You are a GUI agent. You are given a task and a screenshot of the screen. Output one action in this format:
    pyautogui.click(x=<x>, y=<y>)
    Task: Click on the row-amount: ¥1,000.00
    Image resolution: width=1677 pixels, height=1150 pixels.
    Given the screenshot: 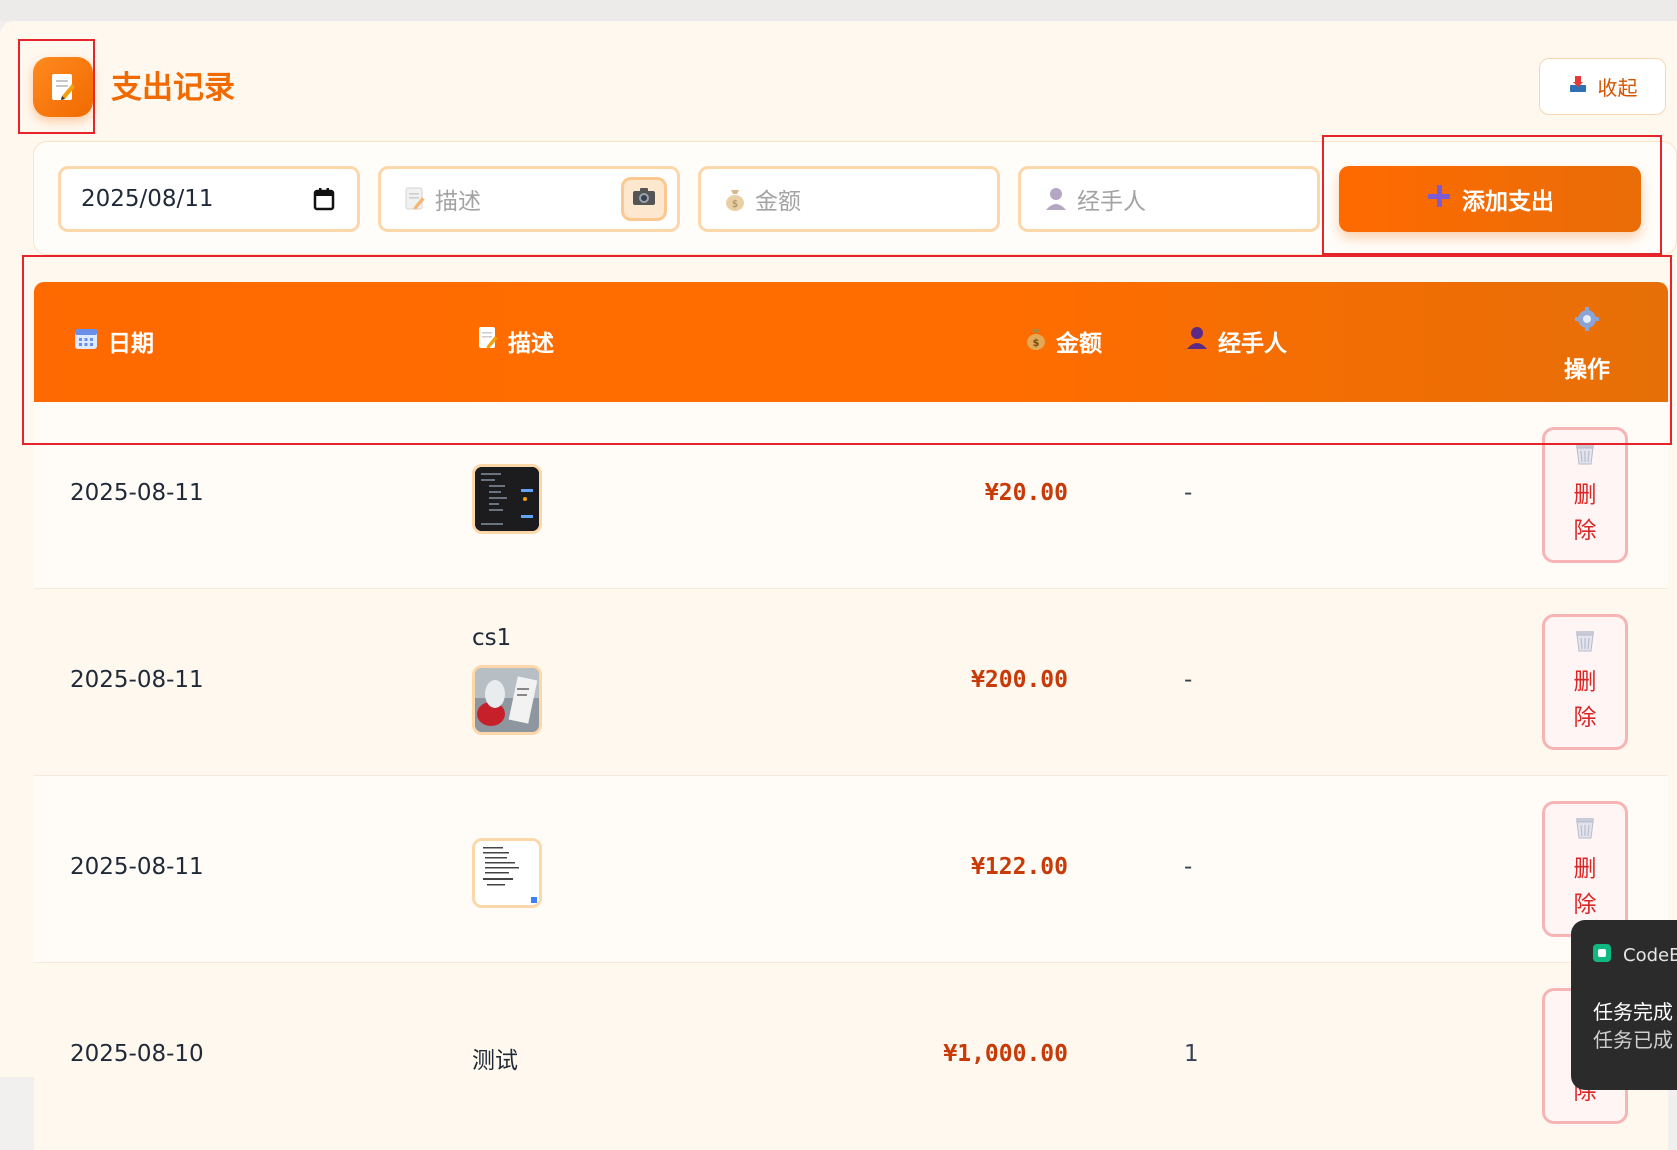 What is the action you would take?
    pyautogui.click(x=1005, y=1054)
    